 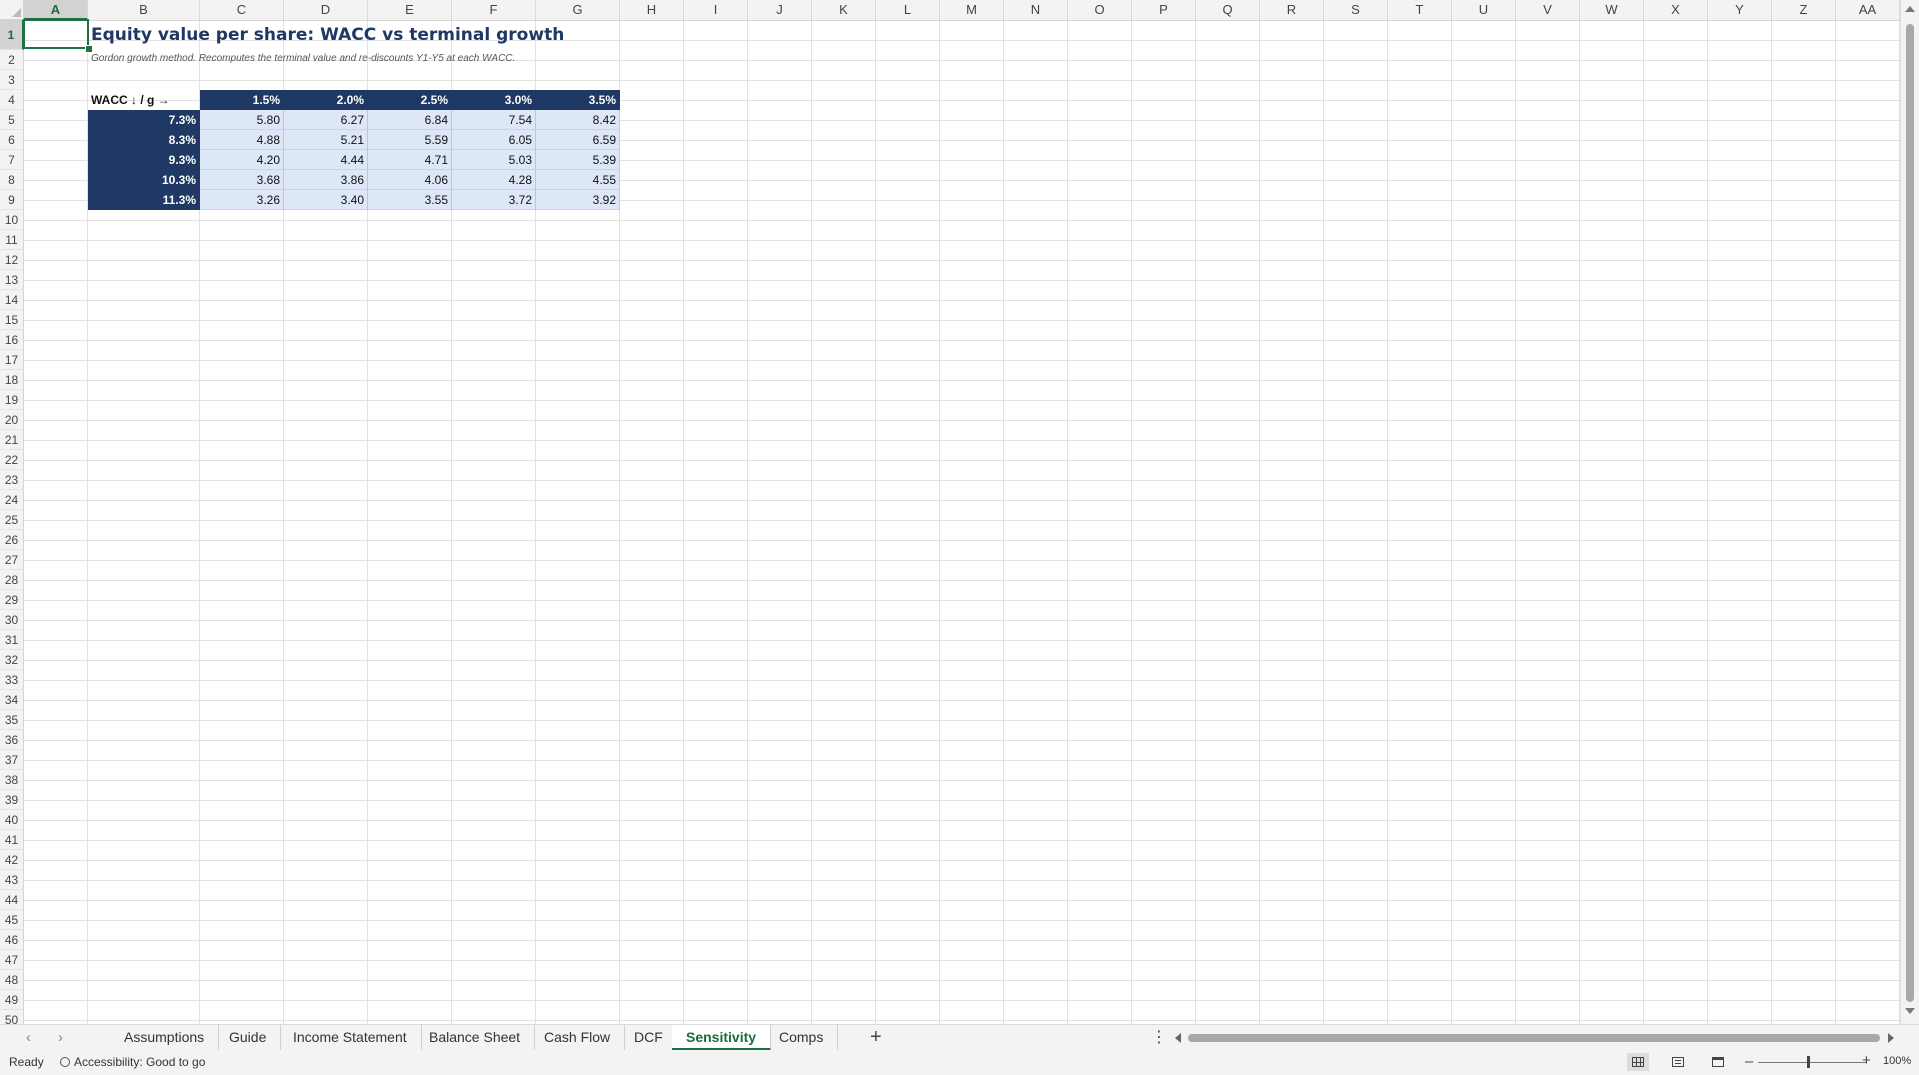 What do you see at coordinates (12, 720) in the screenshot?
I see `row-header-35: 35` at bounding box center [12, 720].